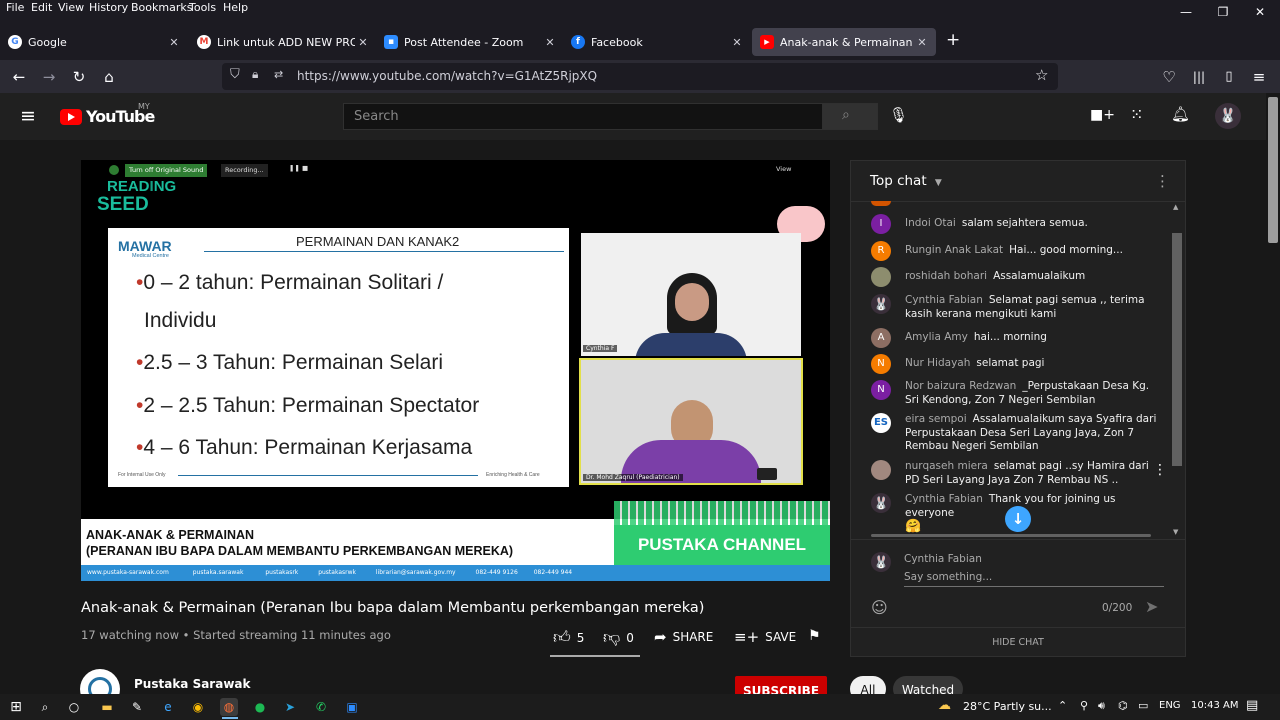 The height and width of the screenshot is (720, 1280). I want to click on notification-center-icon: ▤, so click(1252, 705).